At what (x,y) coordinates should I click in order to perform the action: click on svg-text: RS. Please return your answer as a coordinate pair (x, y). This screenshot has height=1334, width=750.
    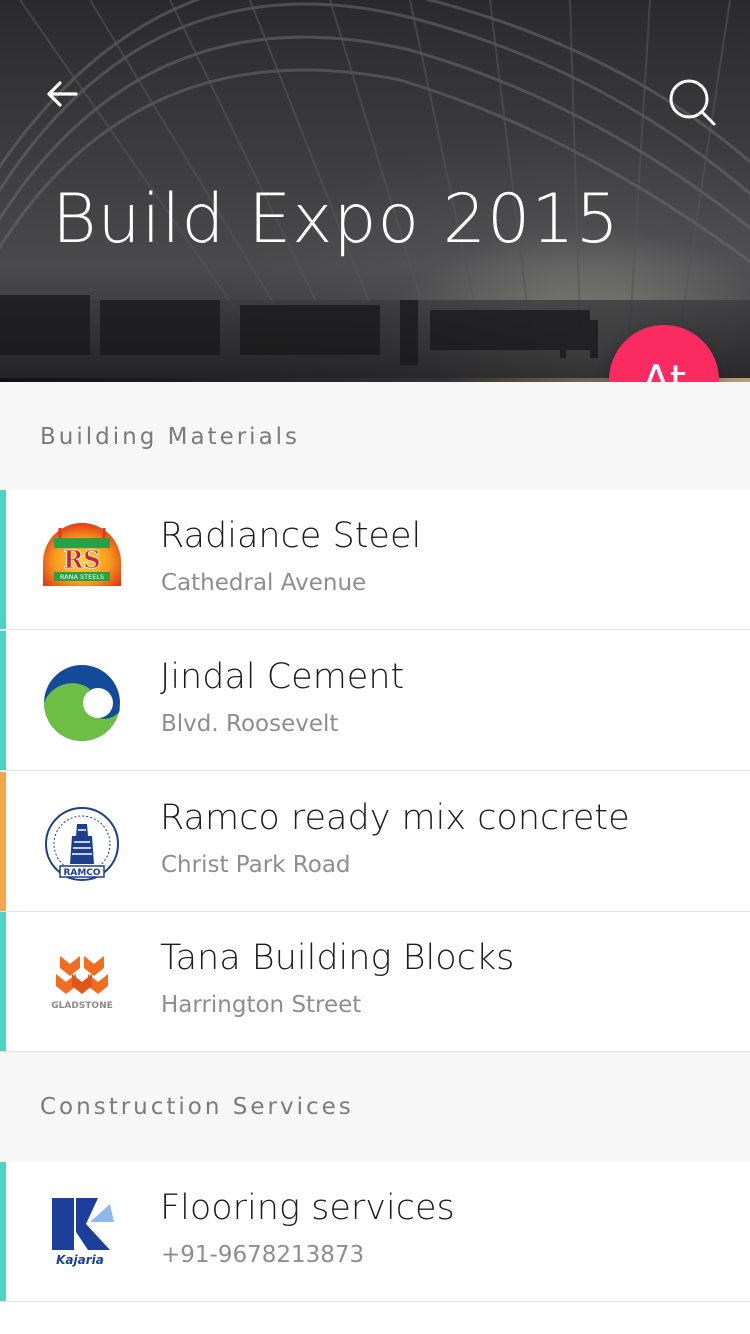
    Looking at the image, I should click on (81, 559).